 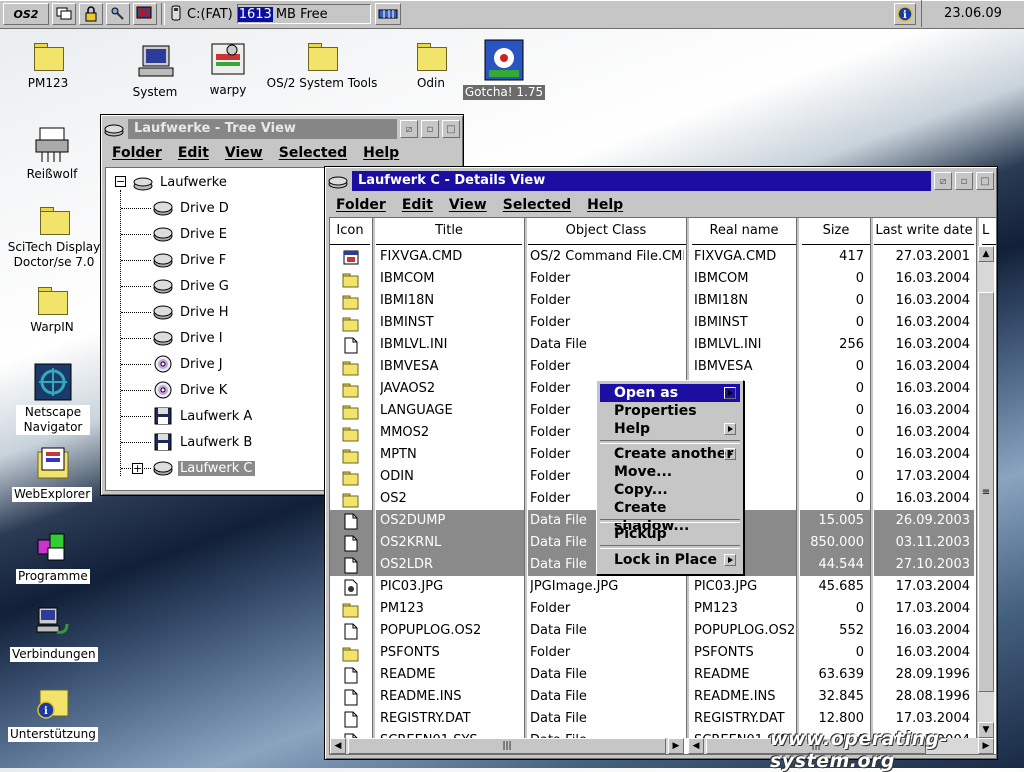 What do you see at coordinates (203, 442) in the screenshot?
I see `tree-item: Laufwerk B` at bounding box center [203, 442].